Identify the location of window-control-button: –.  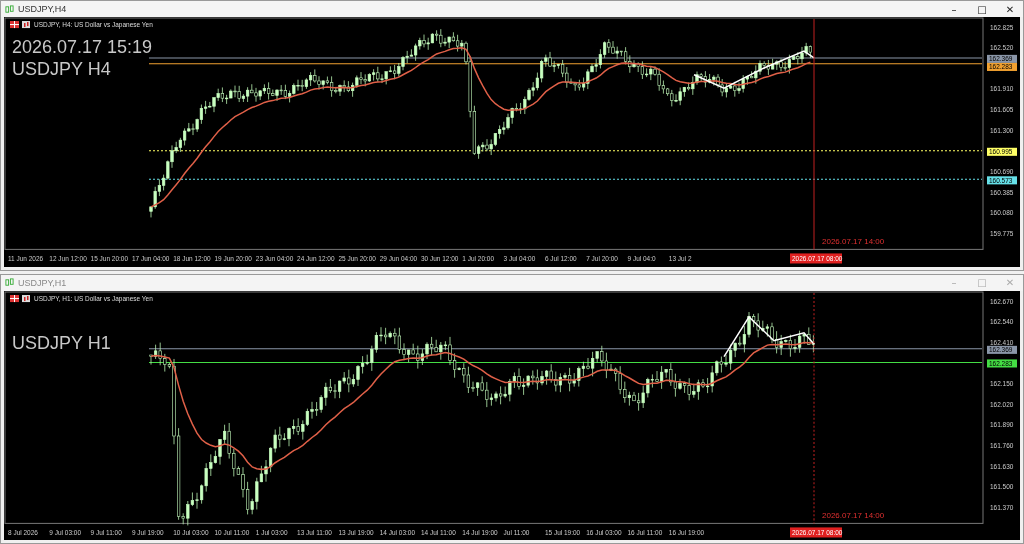
(954, 9).